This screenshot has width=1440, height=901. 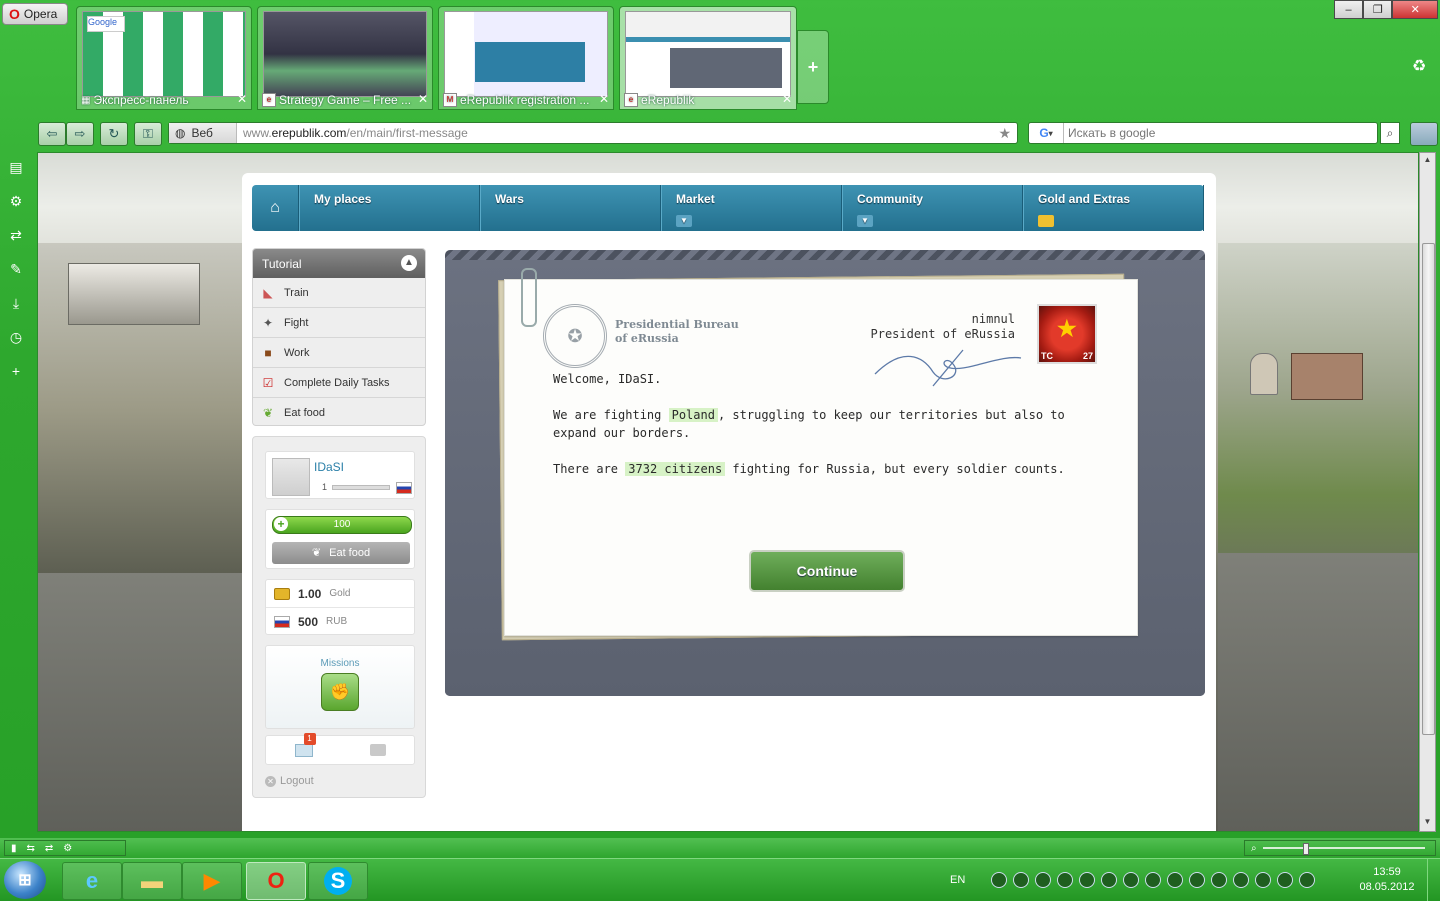 What do you see at coordinates (329, 467) in the screenshot?
I see `username-link: IDaSI` at bounding box center [329, 467].